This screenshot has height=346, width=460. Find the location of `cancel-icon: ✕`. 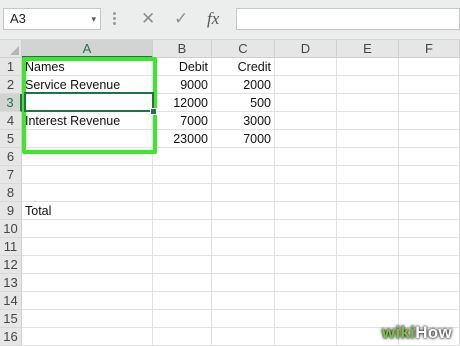

cancel-icon: ✕ is located at coordinates (148, 19).